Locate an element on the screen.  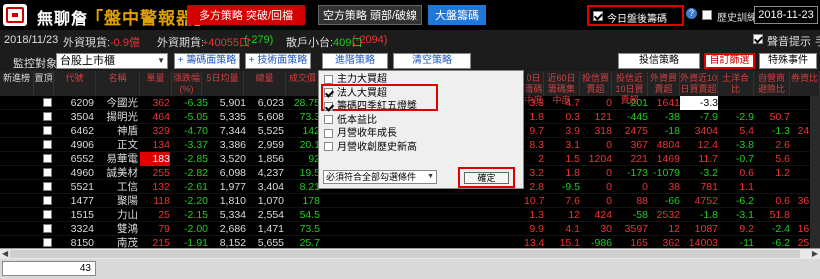
column-header: 券資比 is located at coordinates (805, 83).